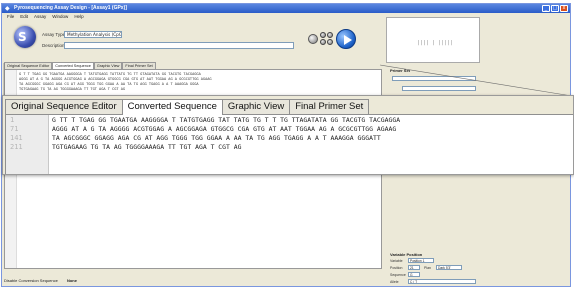 This screenshot has width=574, height=292. I want to click on vp-label: Sequence, so click(398, 275).